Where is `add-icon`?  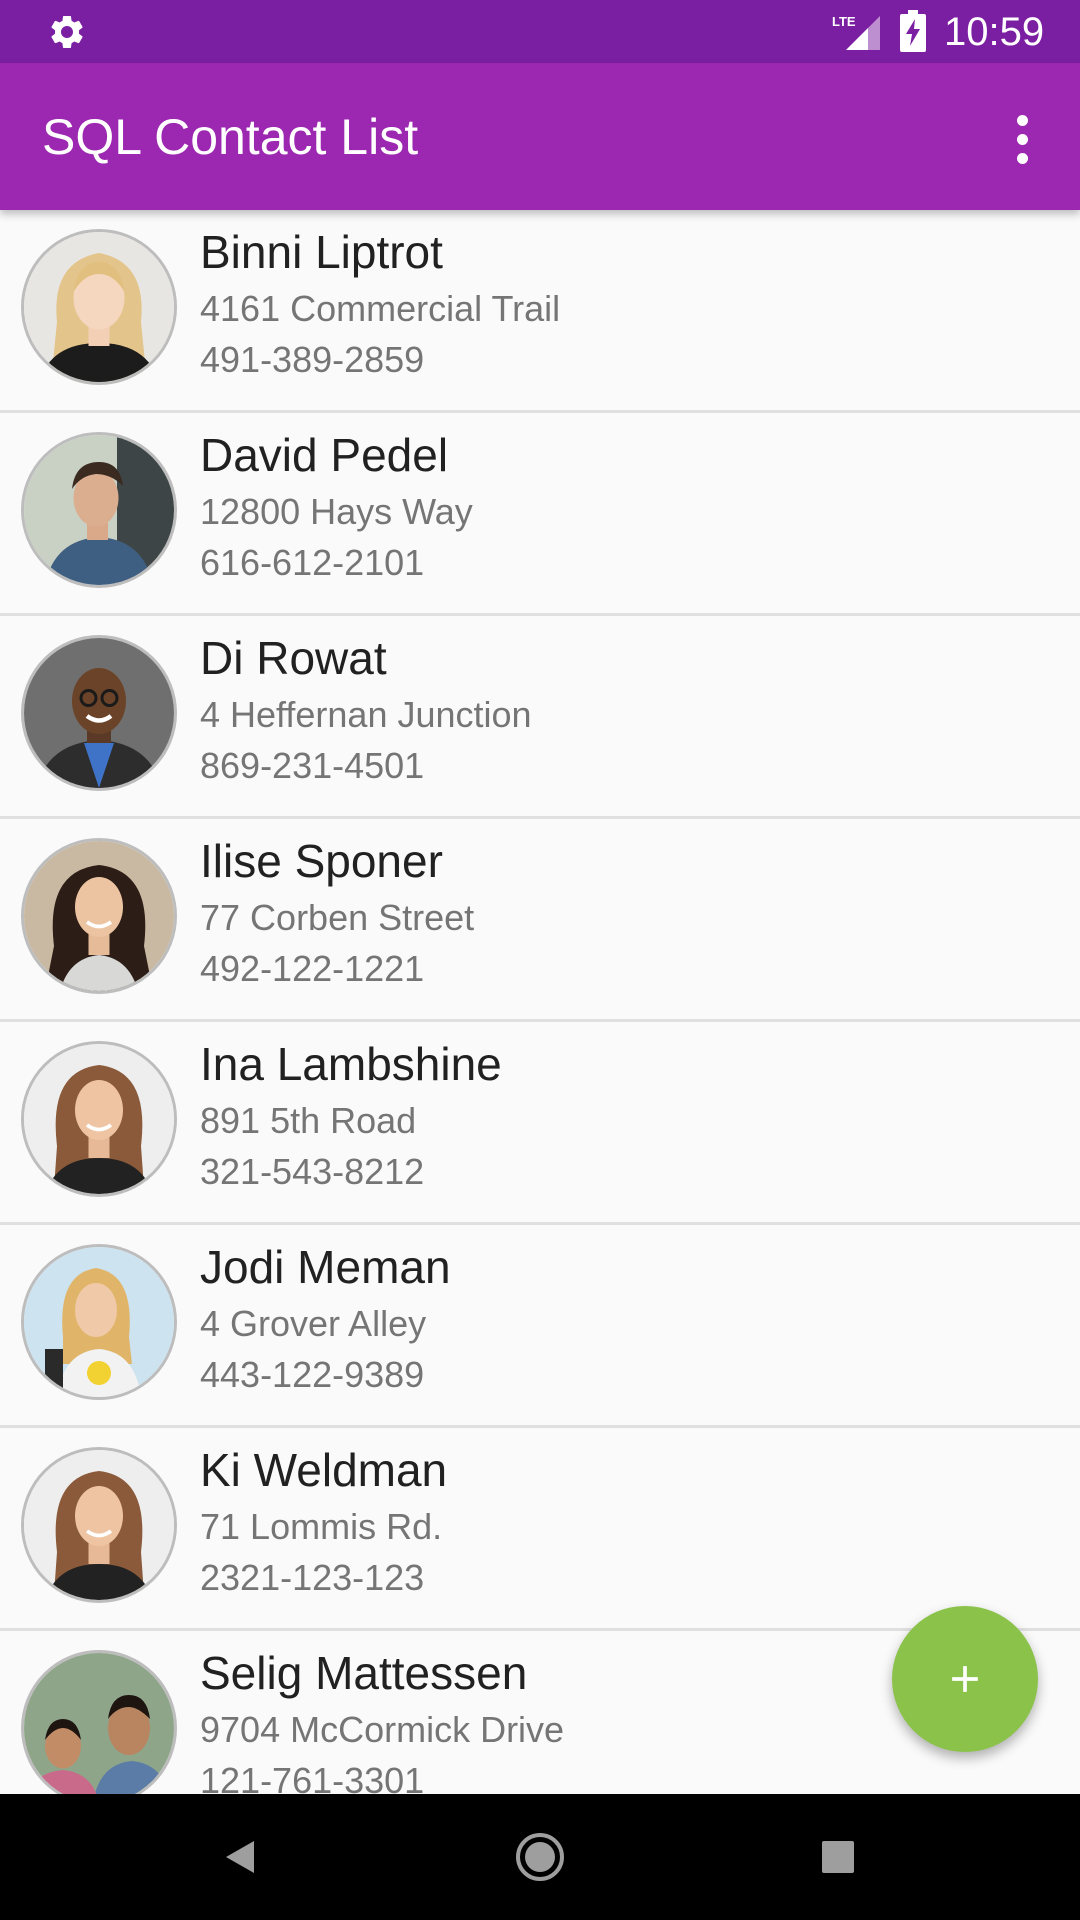
add-icon is located at coordinates (965, 1679).